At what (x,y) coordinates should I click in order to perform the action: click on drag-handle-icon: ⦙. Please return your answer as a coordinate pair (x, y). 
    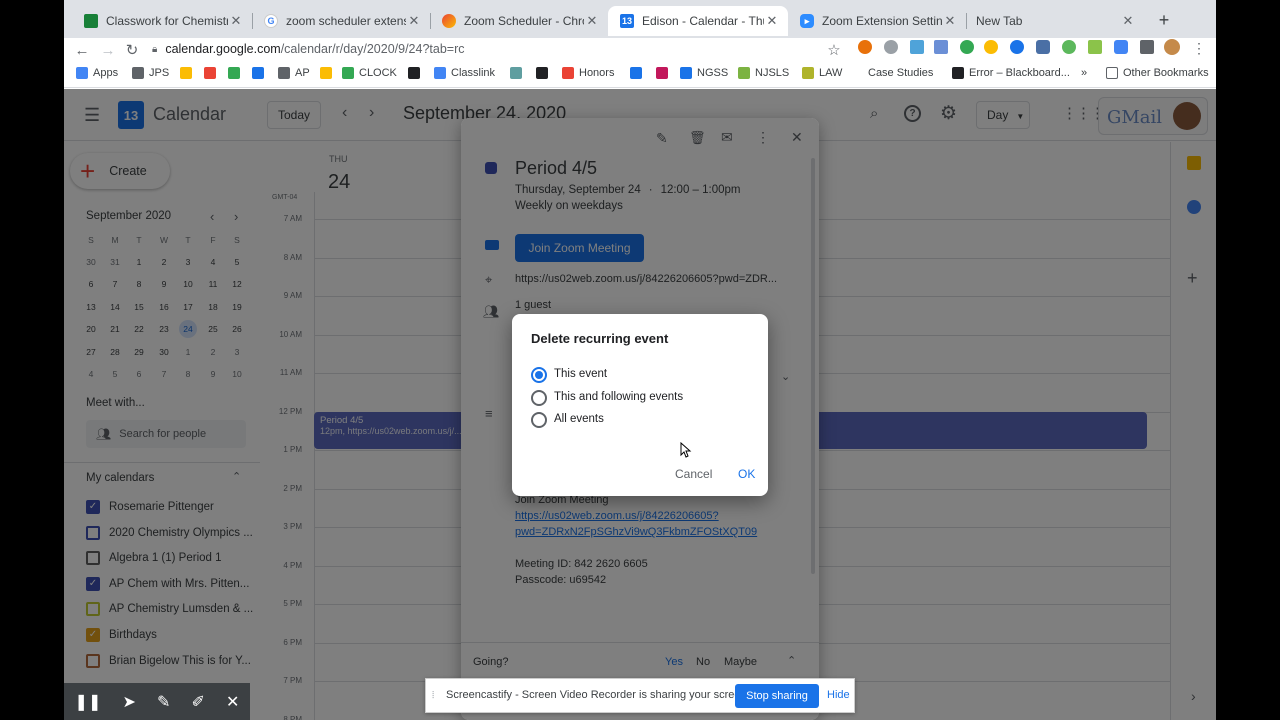
    Looking at the image, I should click on (433, 695).